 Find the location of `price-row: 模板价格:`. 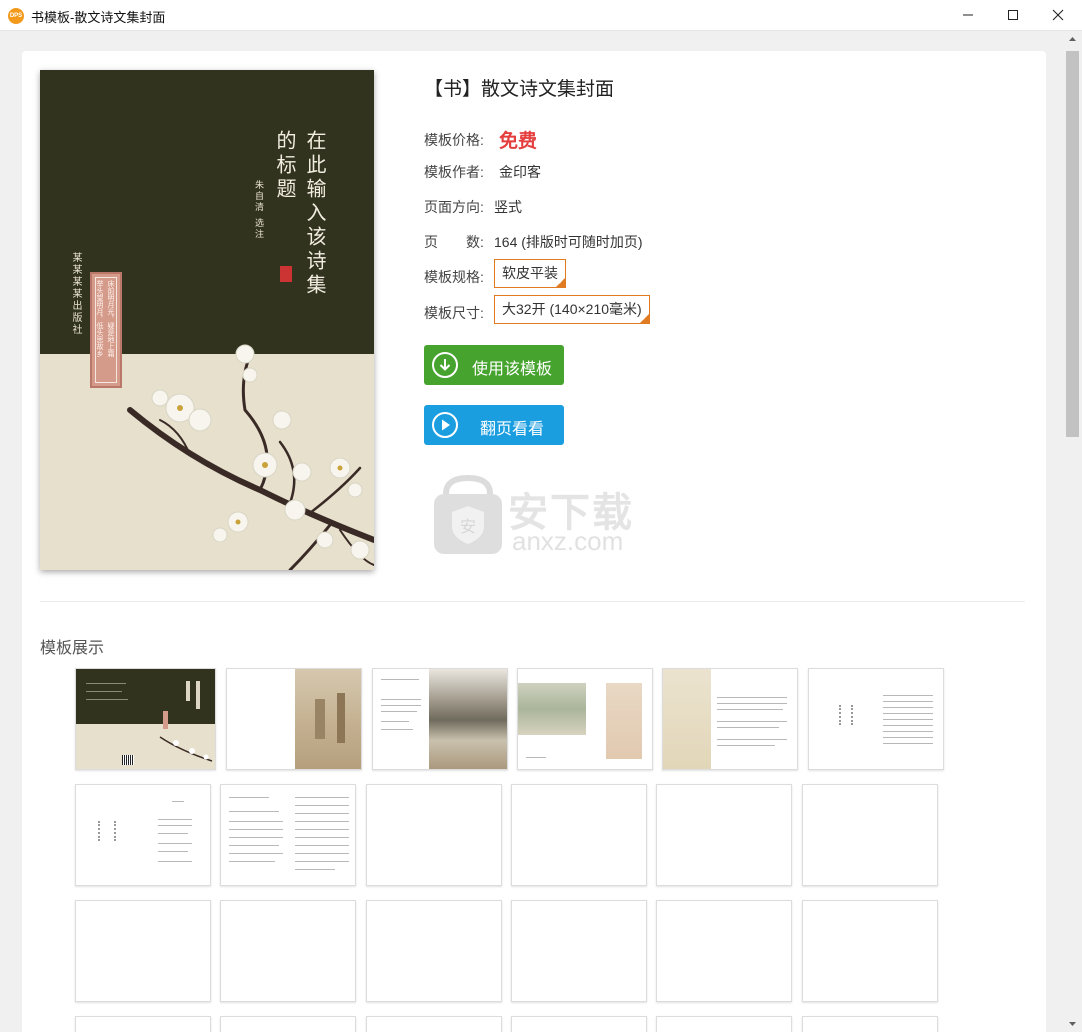

price-row: 模板价格: is located at coordinates (454, 140).